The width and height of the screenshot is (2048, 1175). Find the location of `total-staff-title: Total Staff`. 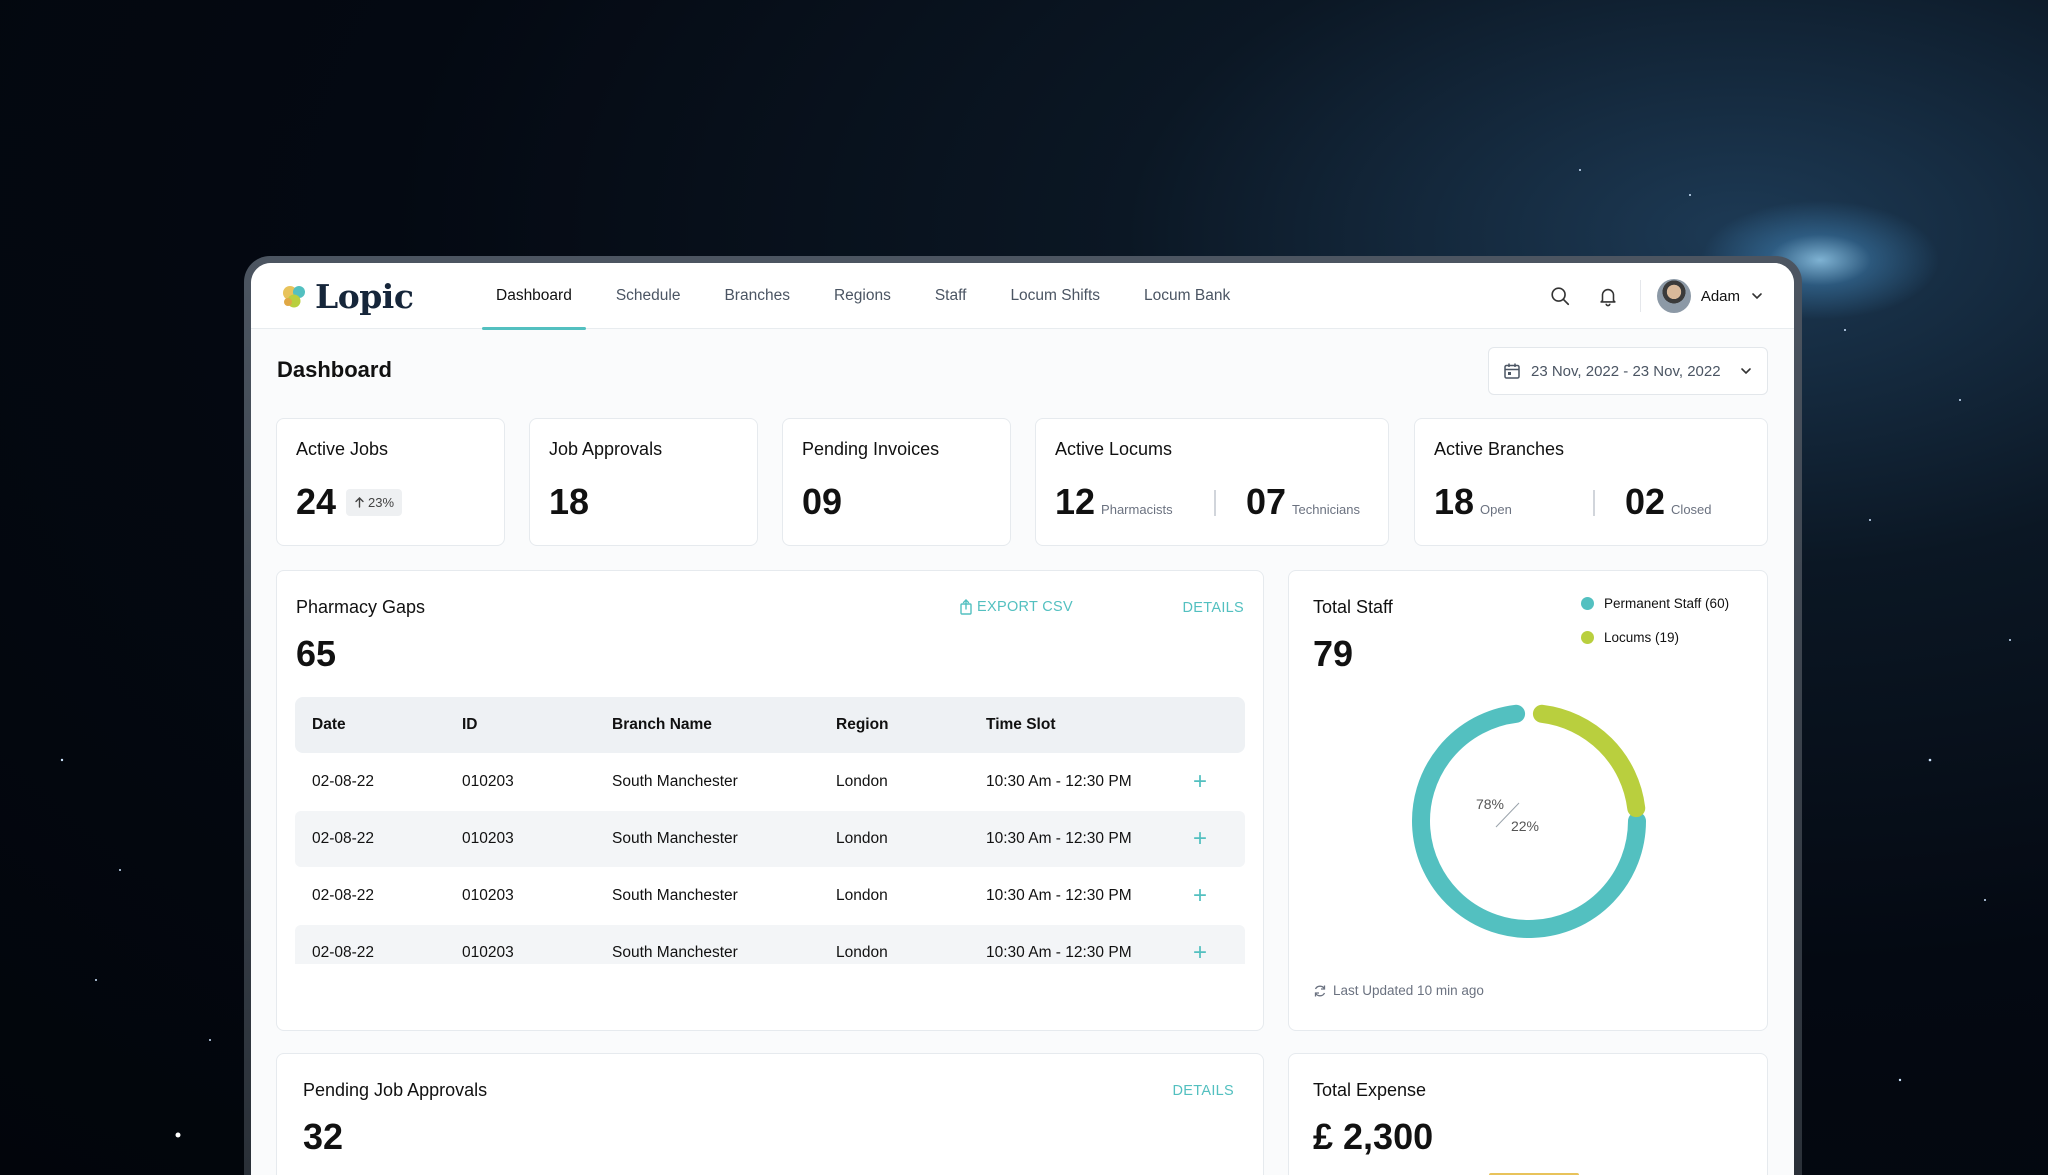

total-staff-title: Total Staff is located at coordinates (1353, 607).